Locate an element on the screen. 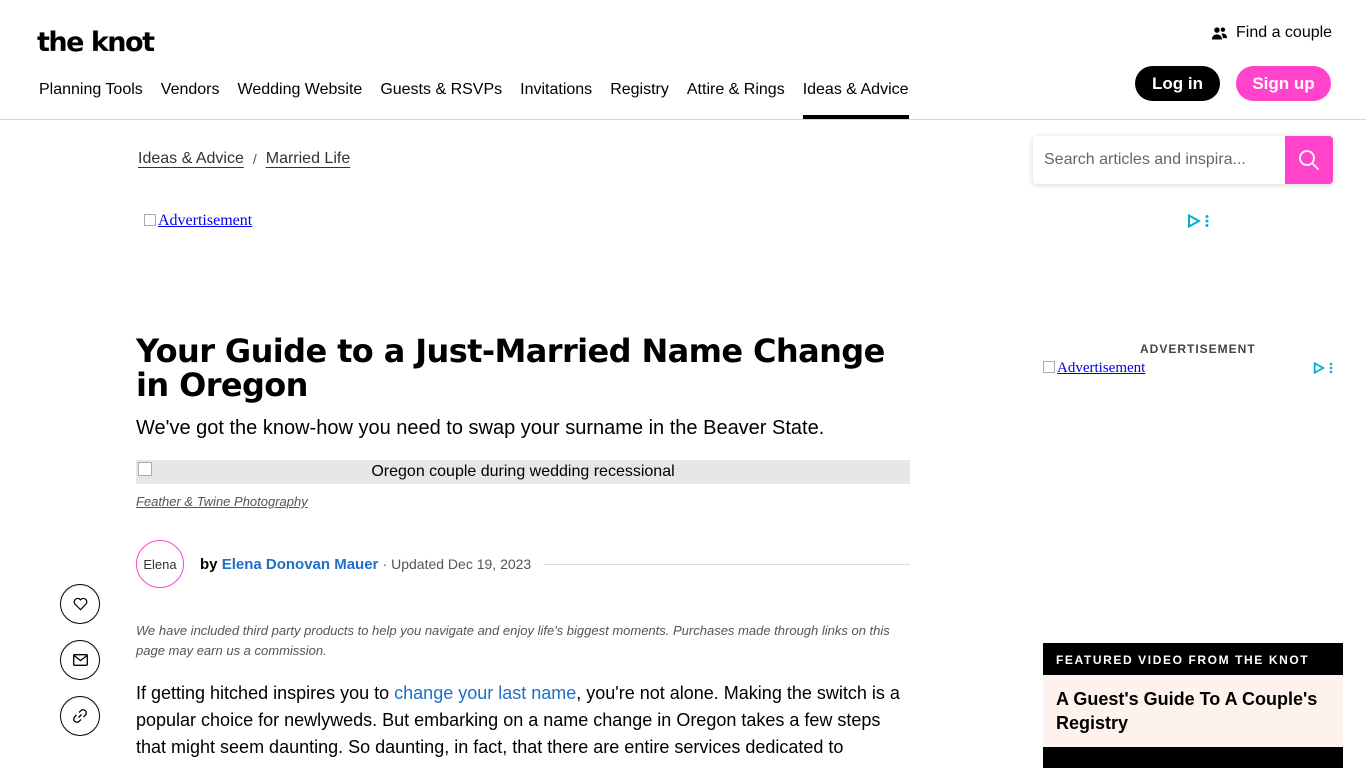  search-icon is located at coordinates (1309, 160).